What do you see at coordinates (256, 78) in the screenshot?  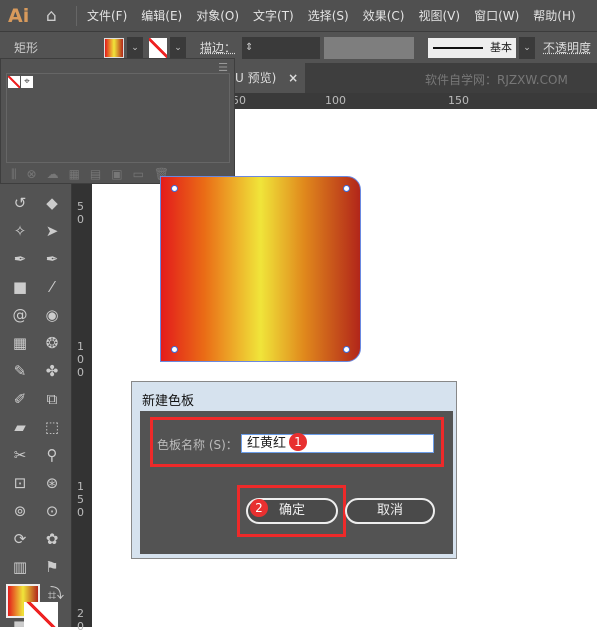 I see `tab-label: U 预览)` at bounding box center [256, 78].